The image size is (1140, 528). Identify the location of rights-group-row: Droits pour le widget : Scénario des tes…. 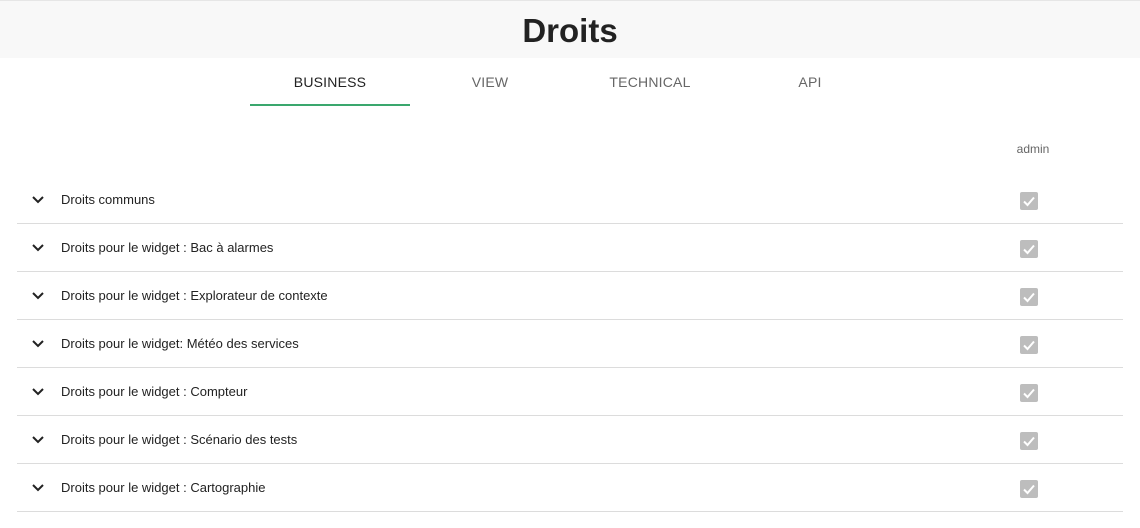
(570, 440).